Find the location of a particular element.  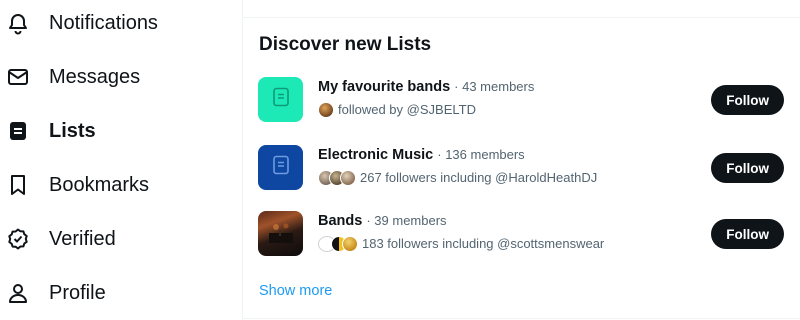

verified-badge-icon is located at coordinates (18, 239).